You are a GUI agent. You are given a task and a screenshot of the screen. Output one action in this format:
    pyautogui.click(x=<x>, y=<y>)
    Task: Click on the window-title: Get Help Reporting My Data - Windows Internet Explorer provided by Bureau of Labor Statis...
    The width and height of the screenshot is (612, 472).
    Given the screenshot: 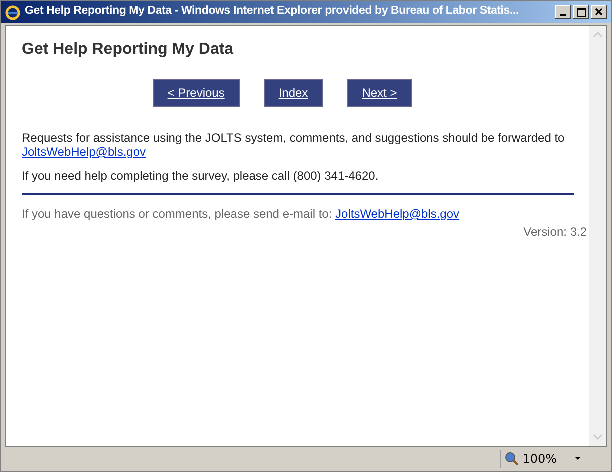 What is the action you would take?
    pyautogui.click(x=272, y=12)
    